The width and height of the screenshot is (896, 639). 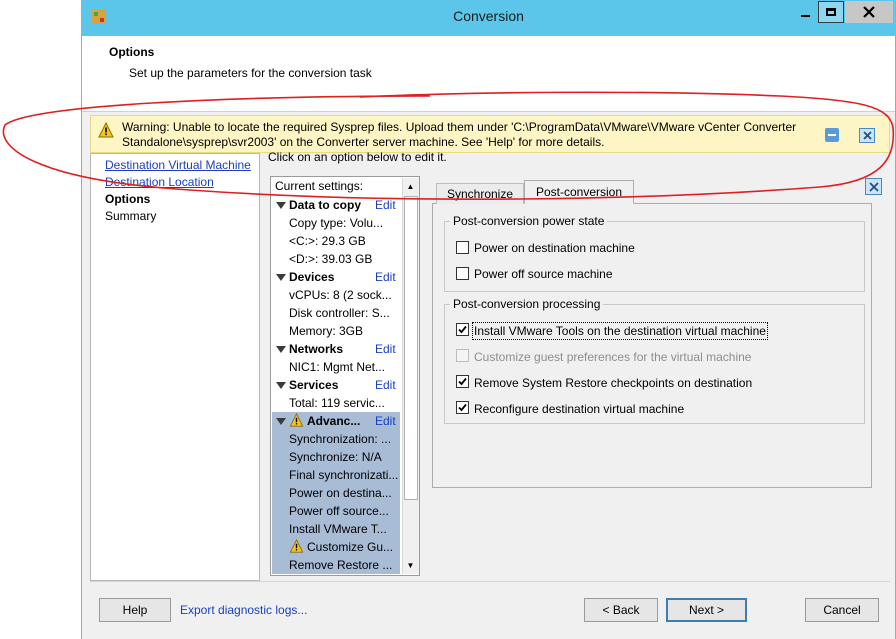 What do you see at coordinates (131, 216) in the screenshot?
I see `nav-summary: Summary` at bounding box center [131, 216].